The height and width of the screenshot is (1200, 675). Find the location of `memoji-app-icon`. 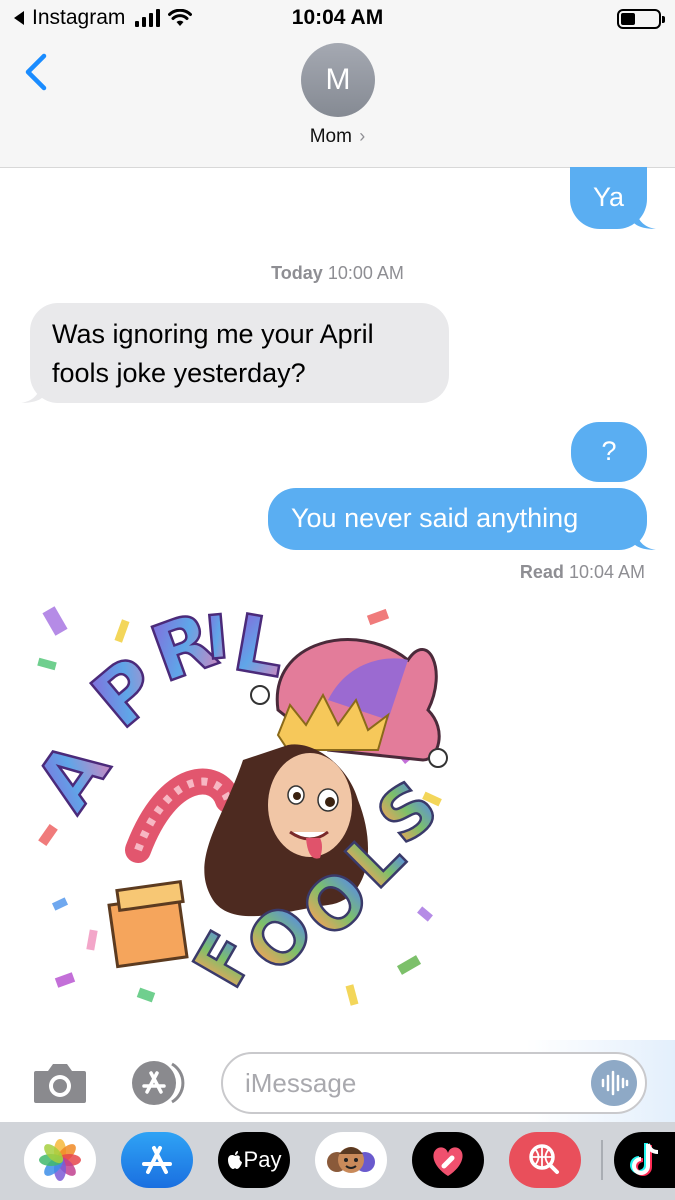

memoji-app-icon is located at coordinates (351, 1160).